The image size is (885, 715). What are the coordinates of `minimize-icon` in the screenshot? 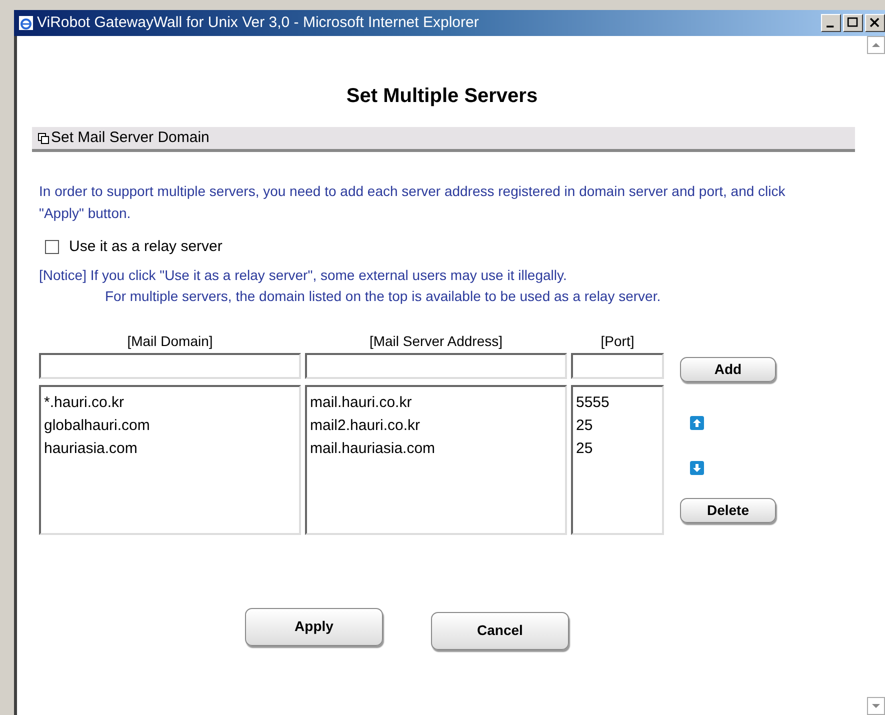 It's located at (831, 23).